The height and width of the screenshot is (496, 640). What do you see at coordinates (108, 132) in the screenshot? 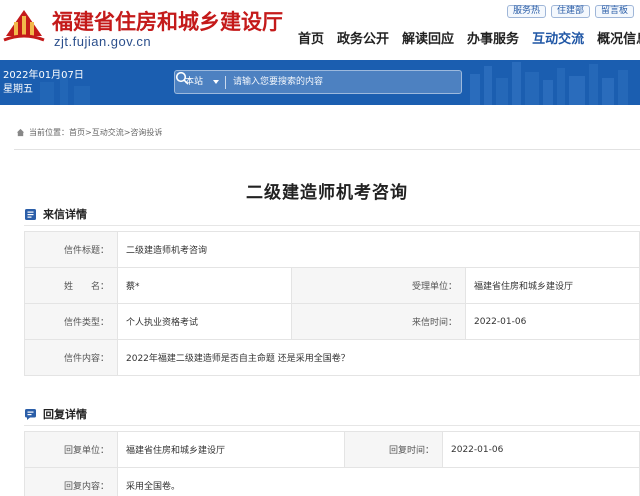
I see `breadcrumb-interaction: 互动交流` at bounding box center [108, 132].